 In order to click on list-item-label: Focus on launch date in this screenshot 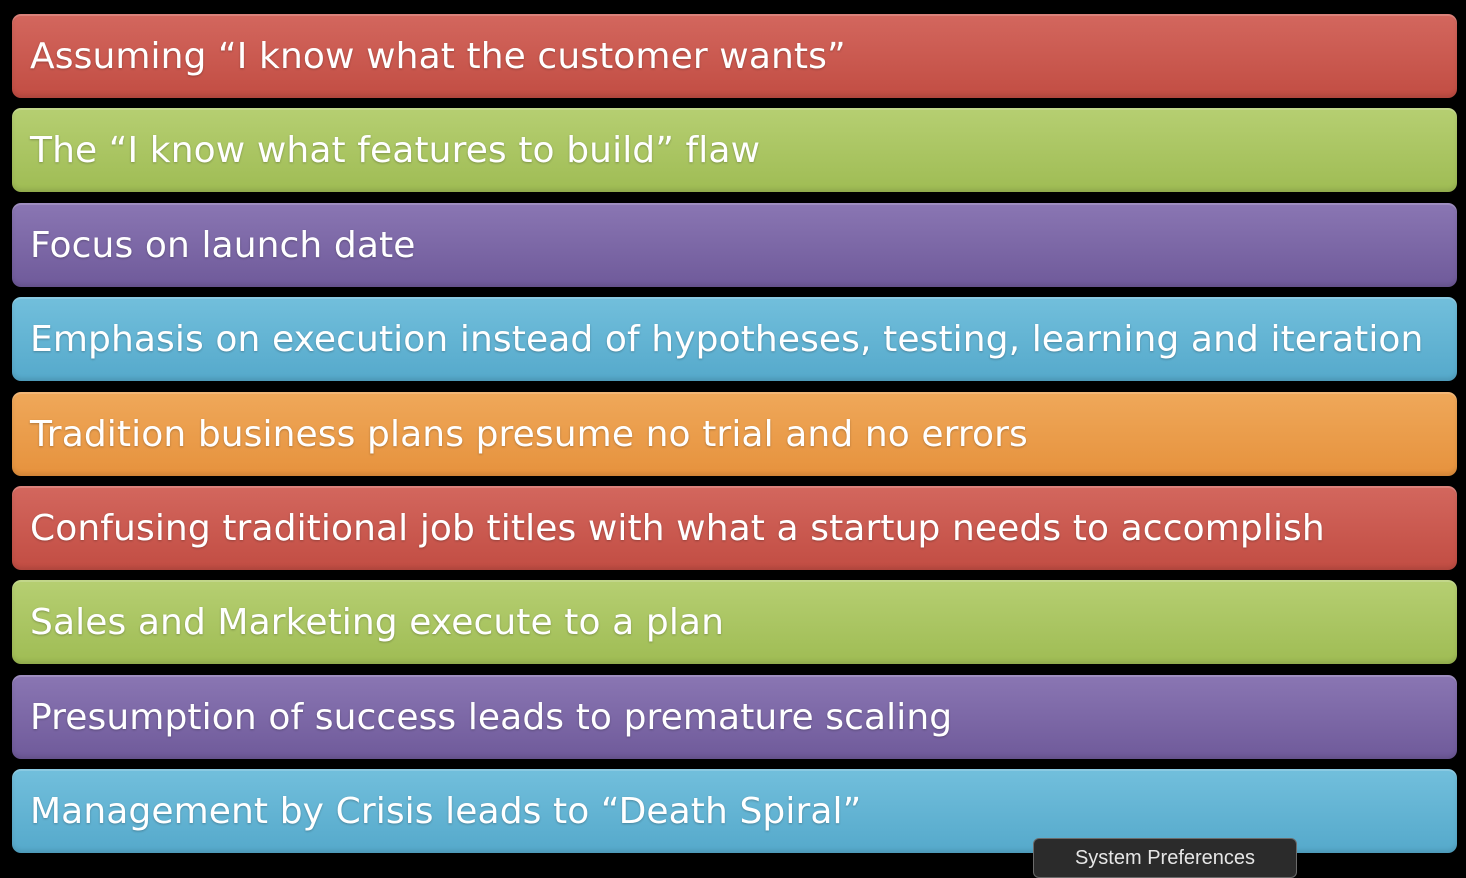, I will do `click(223, 245)`.